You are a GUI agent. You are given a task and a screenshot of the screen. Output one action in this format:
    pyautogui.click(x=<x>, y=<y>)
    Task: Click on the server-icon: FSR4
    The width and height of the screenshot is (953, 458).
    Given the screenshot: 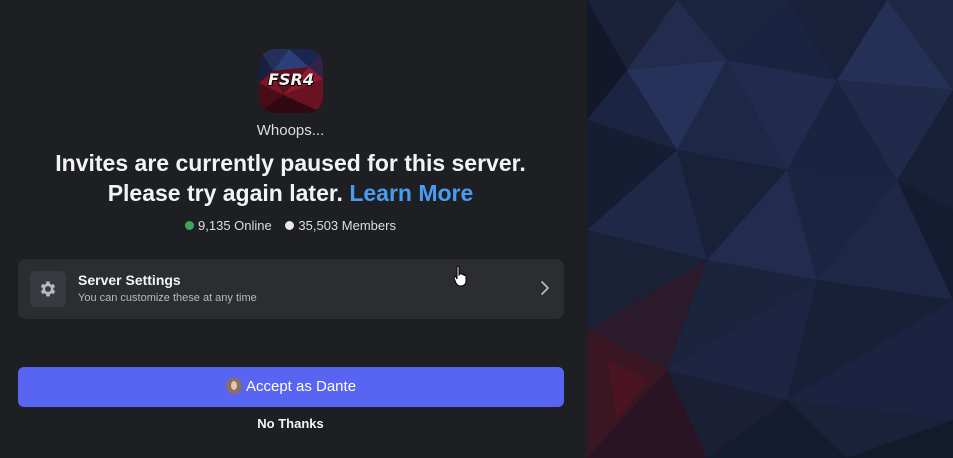 What is the action you would take?
    pyautogui.click(x=291, y=81)
    